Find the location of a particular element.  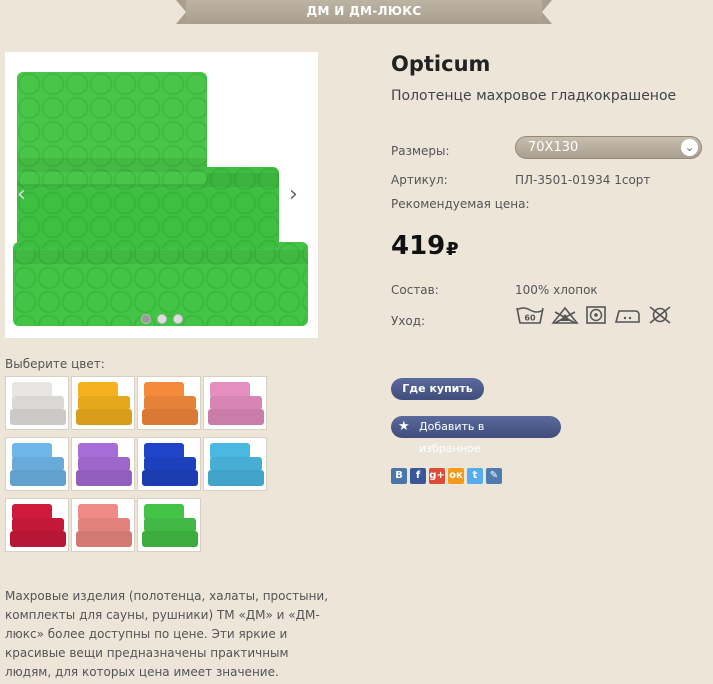

currency-symbol: ₽ is located at coordinates (452, 249).